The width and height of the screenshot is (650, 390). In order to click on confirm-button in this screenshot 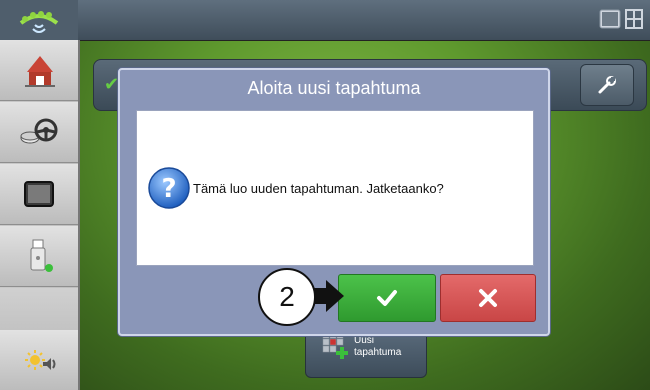, I will do `click(387, 298)`.